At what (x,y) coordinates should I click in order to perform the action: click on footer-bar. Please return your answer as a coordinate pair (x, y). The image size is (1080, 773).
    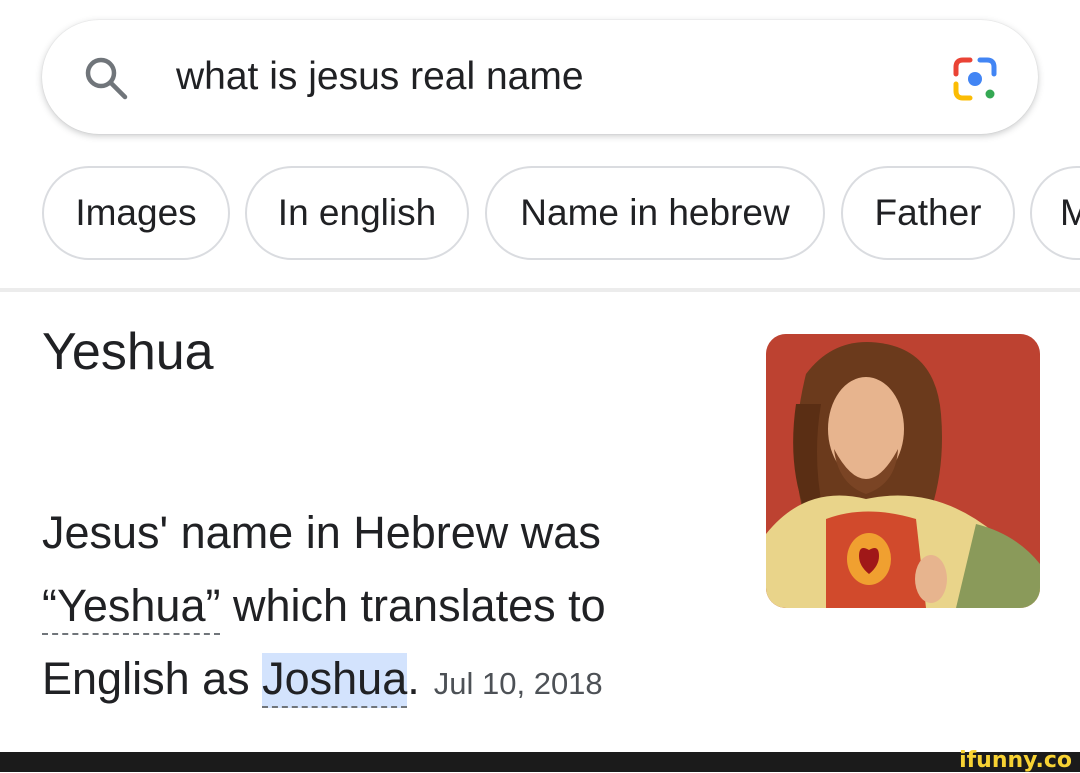
    Looking at the image, I should click on (540, 762).